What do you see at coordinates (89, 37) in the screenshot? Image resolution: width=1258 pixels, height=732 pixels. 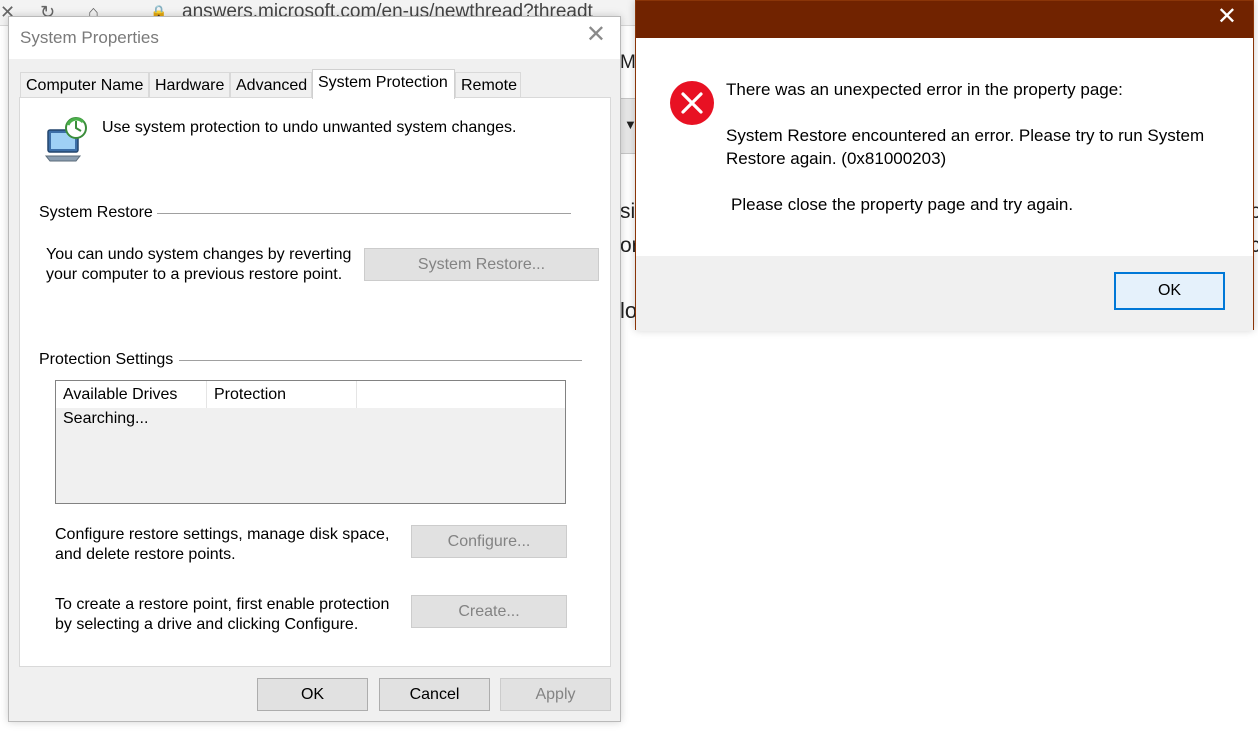 I see `dialog-title: System Properties` at bounding box center [89, 37].